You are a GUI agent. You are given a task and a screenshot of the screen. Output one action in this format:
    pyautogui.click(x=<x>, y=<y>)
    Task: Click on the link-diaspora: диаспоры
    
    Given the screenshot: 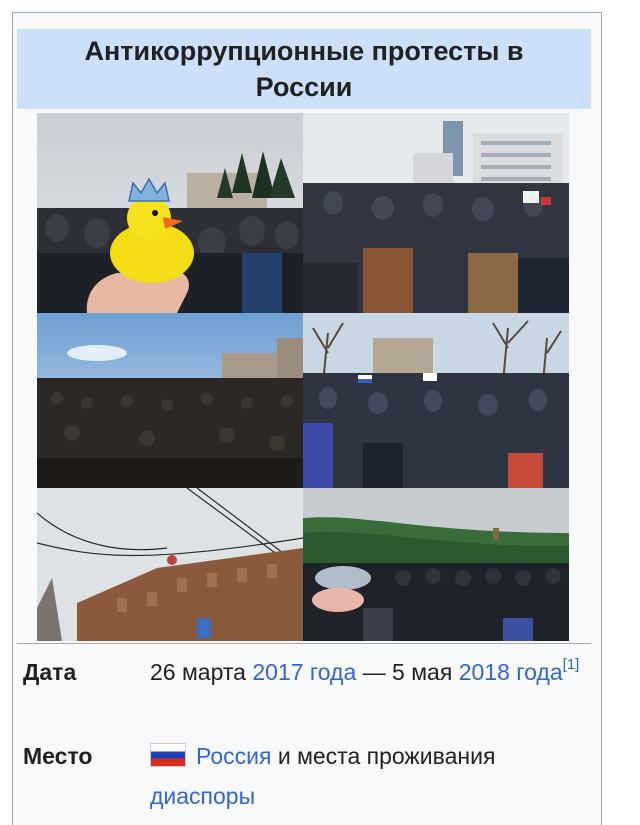 What is the action you would take?
    pyautogui.click(x=202, y=796)
    